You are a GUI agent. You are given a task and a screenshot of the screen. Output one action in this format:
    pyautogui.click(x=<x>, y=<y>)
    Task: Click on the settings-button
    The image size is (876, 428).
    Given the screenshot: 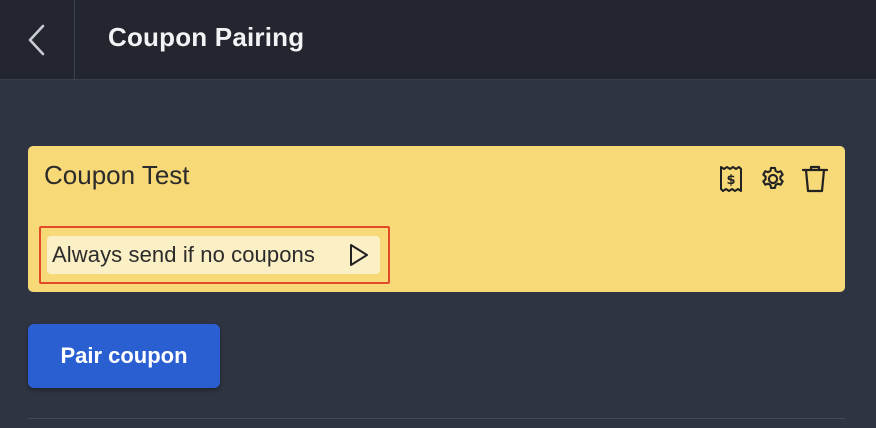 What is the action you would take?
    pyautogui.click(x=773, y=179)
    